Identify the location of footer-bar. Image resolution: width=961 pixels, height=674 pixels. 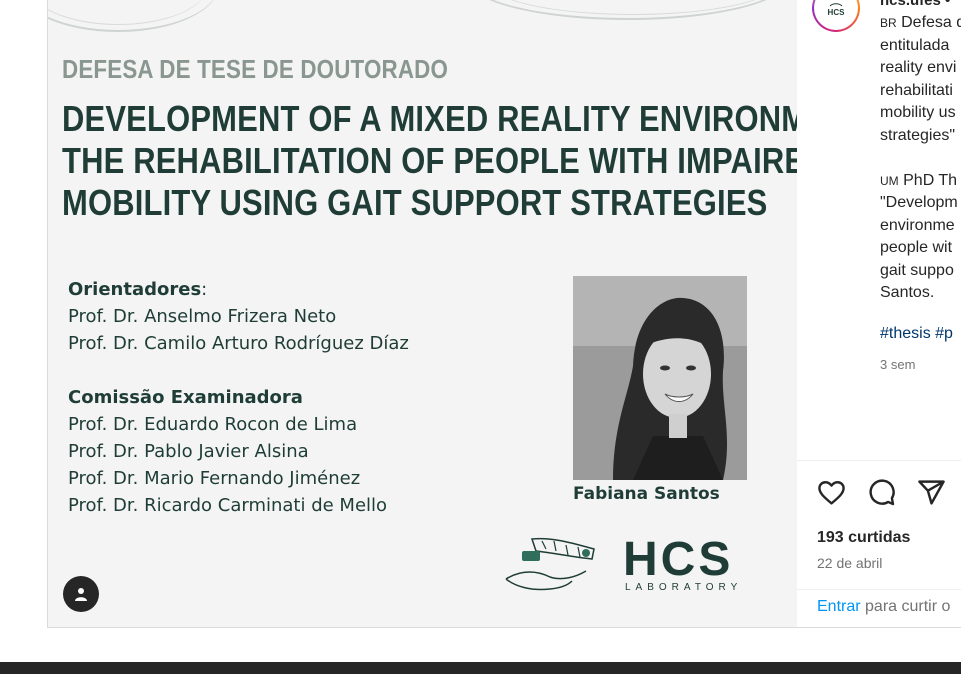
(480, 668).